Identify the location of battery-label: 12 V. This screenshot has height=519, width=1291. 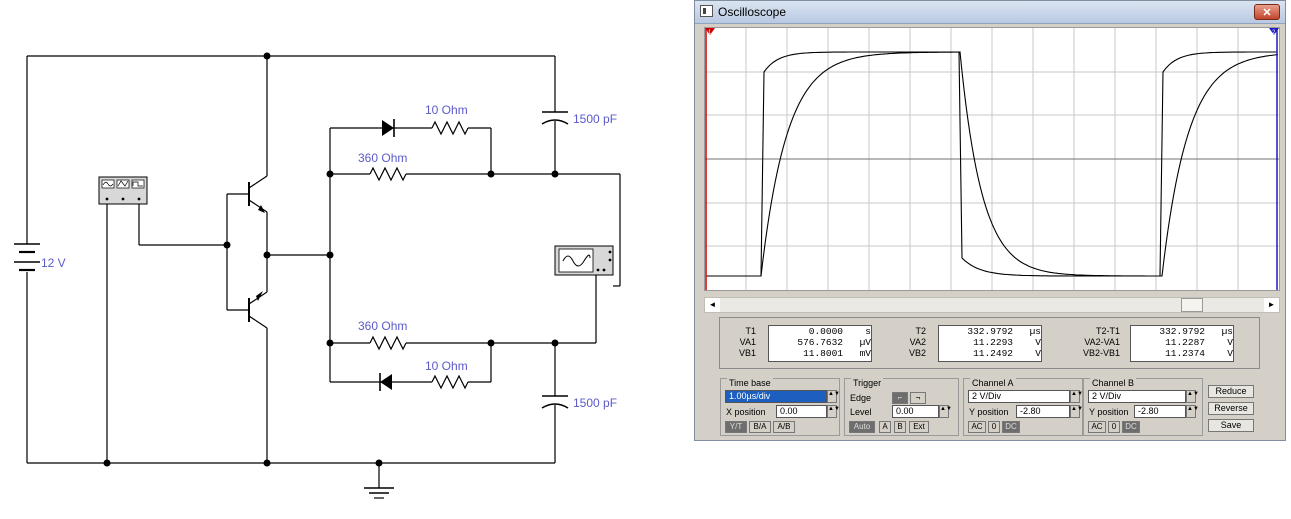
(53, 263).